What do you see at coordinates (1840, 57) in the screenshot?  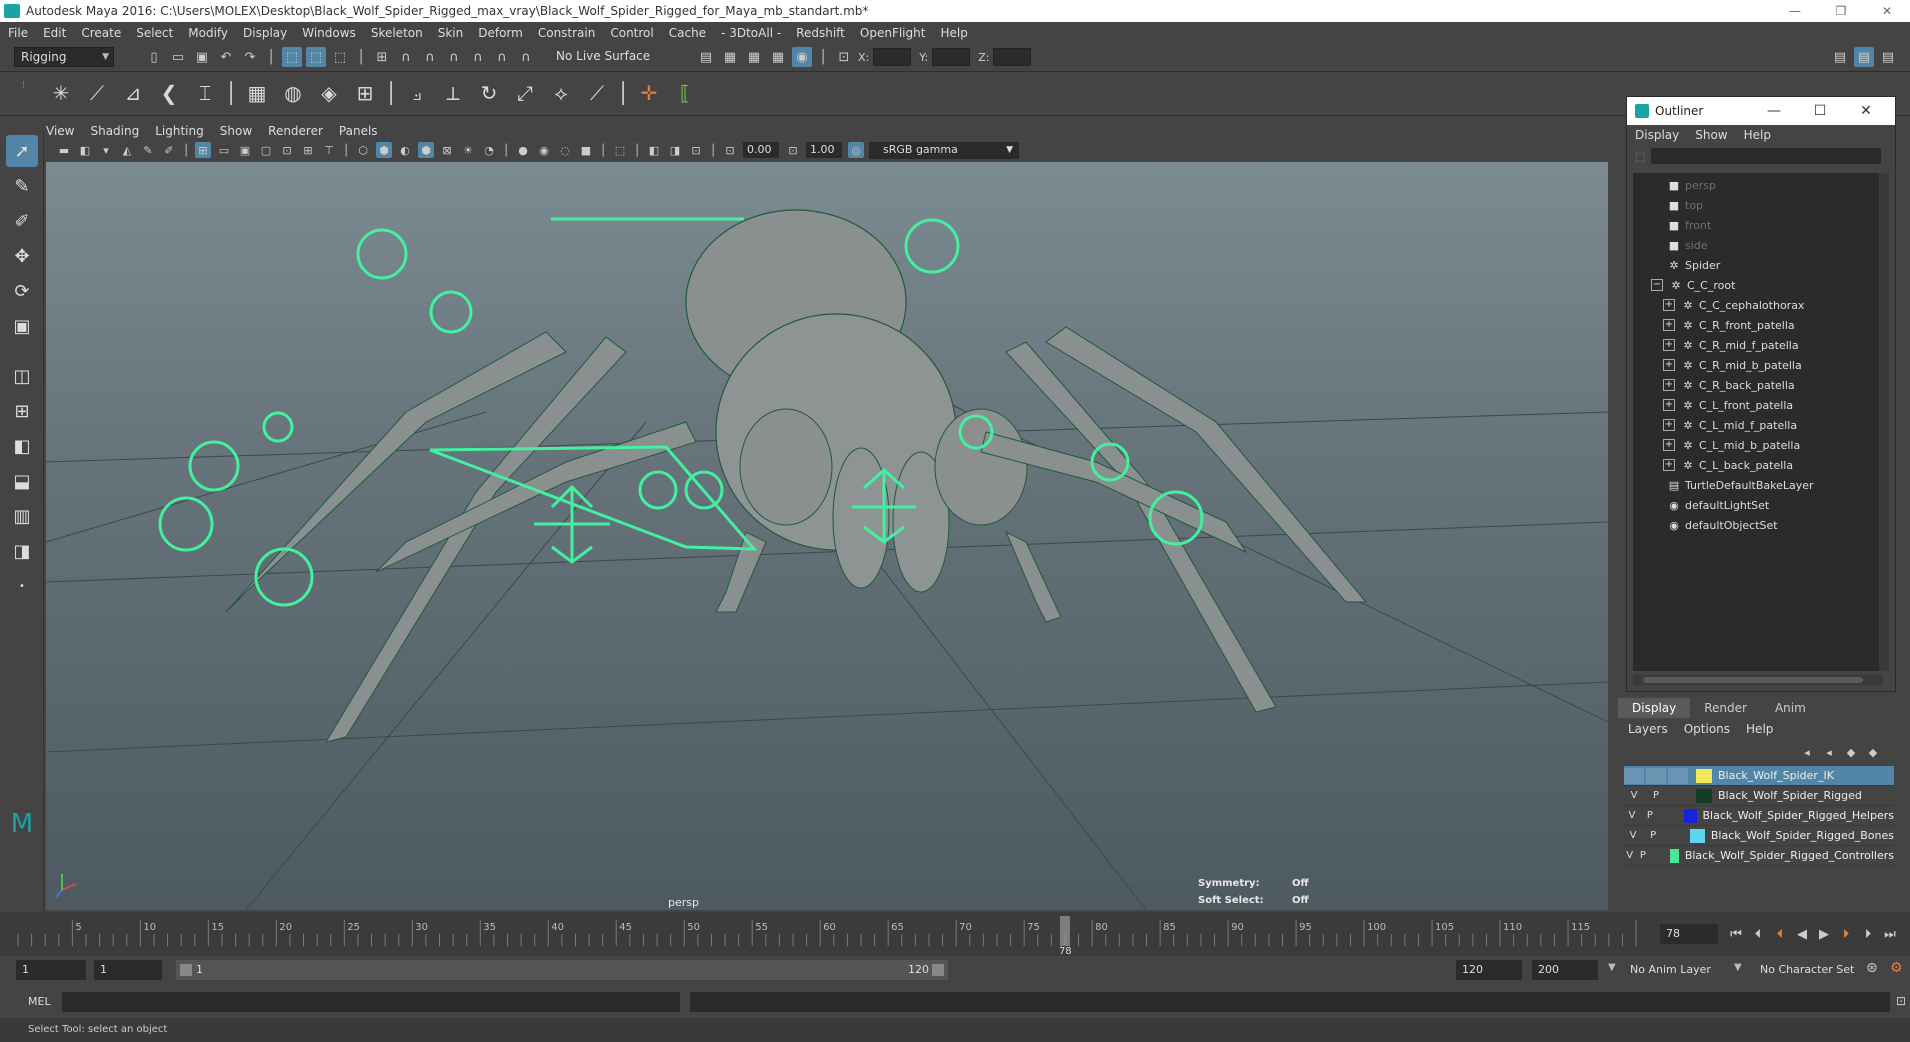 I see `attribute-editor-toggle-icon: ▤` at bounding box center [1840, 57].